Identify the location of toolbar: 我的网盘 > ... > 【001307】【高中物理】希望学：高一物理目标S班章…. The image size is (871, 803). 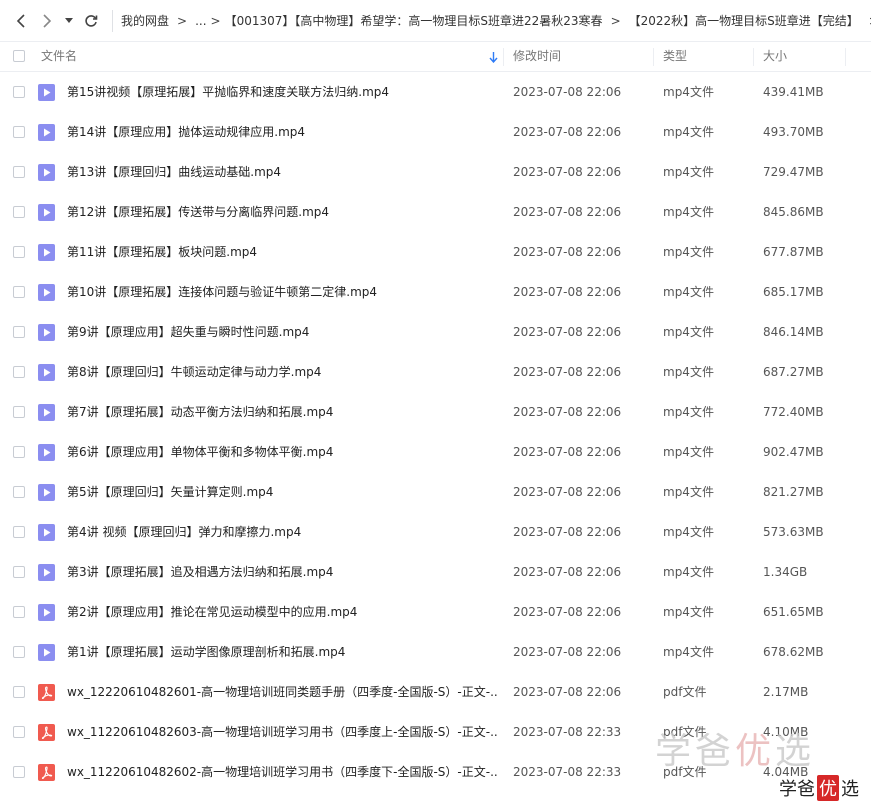
(435, 21).